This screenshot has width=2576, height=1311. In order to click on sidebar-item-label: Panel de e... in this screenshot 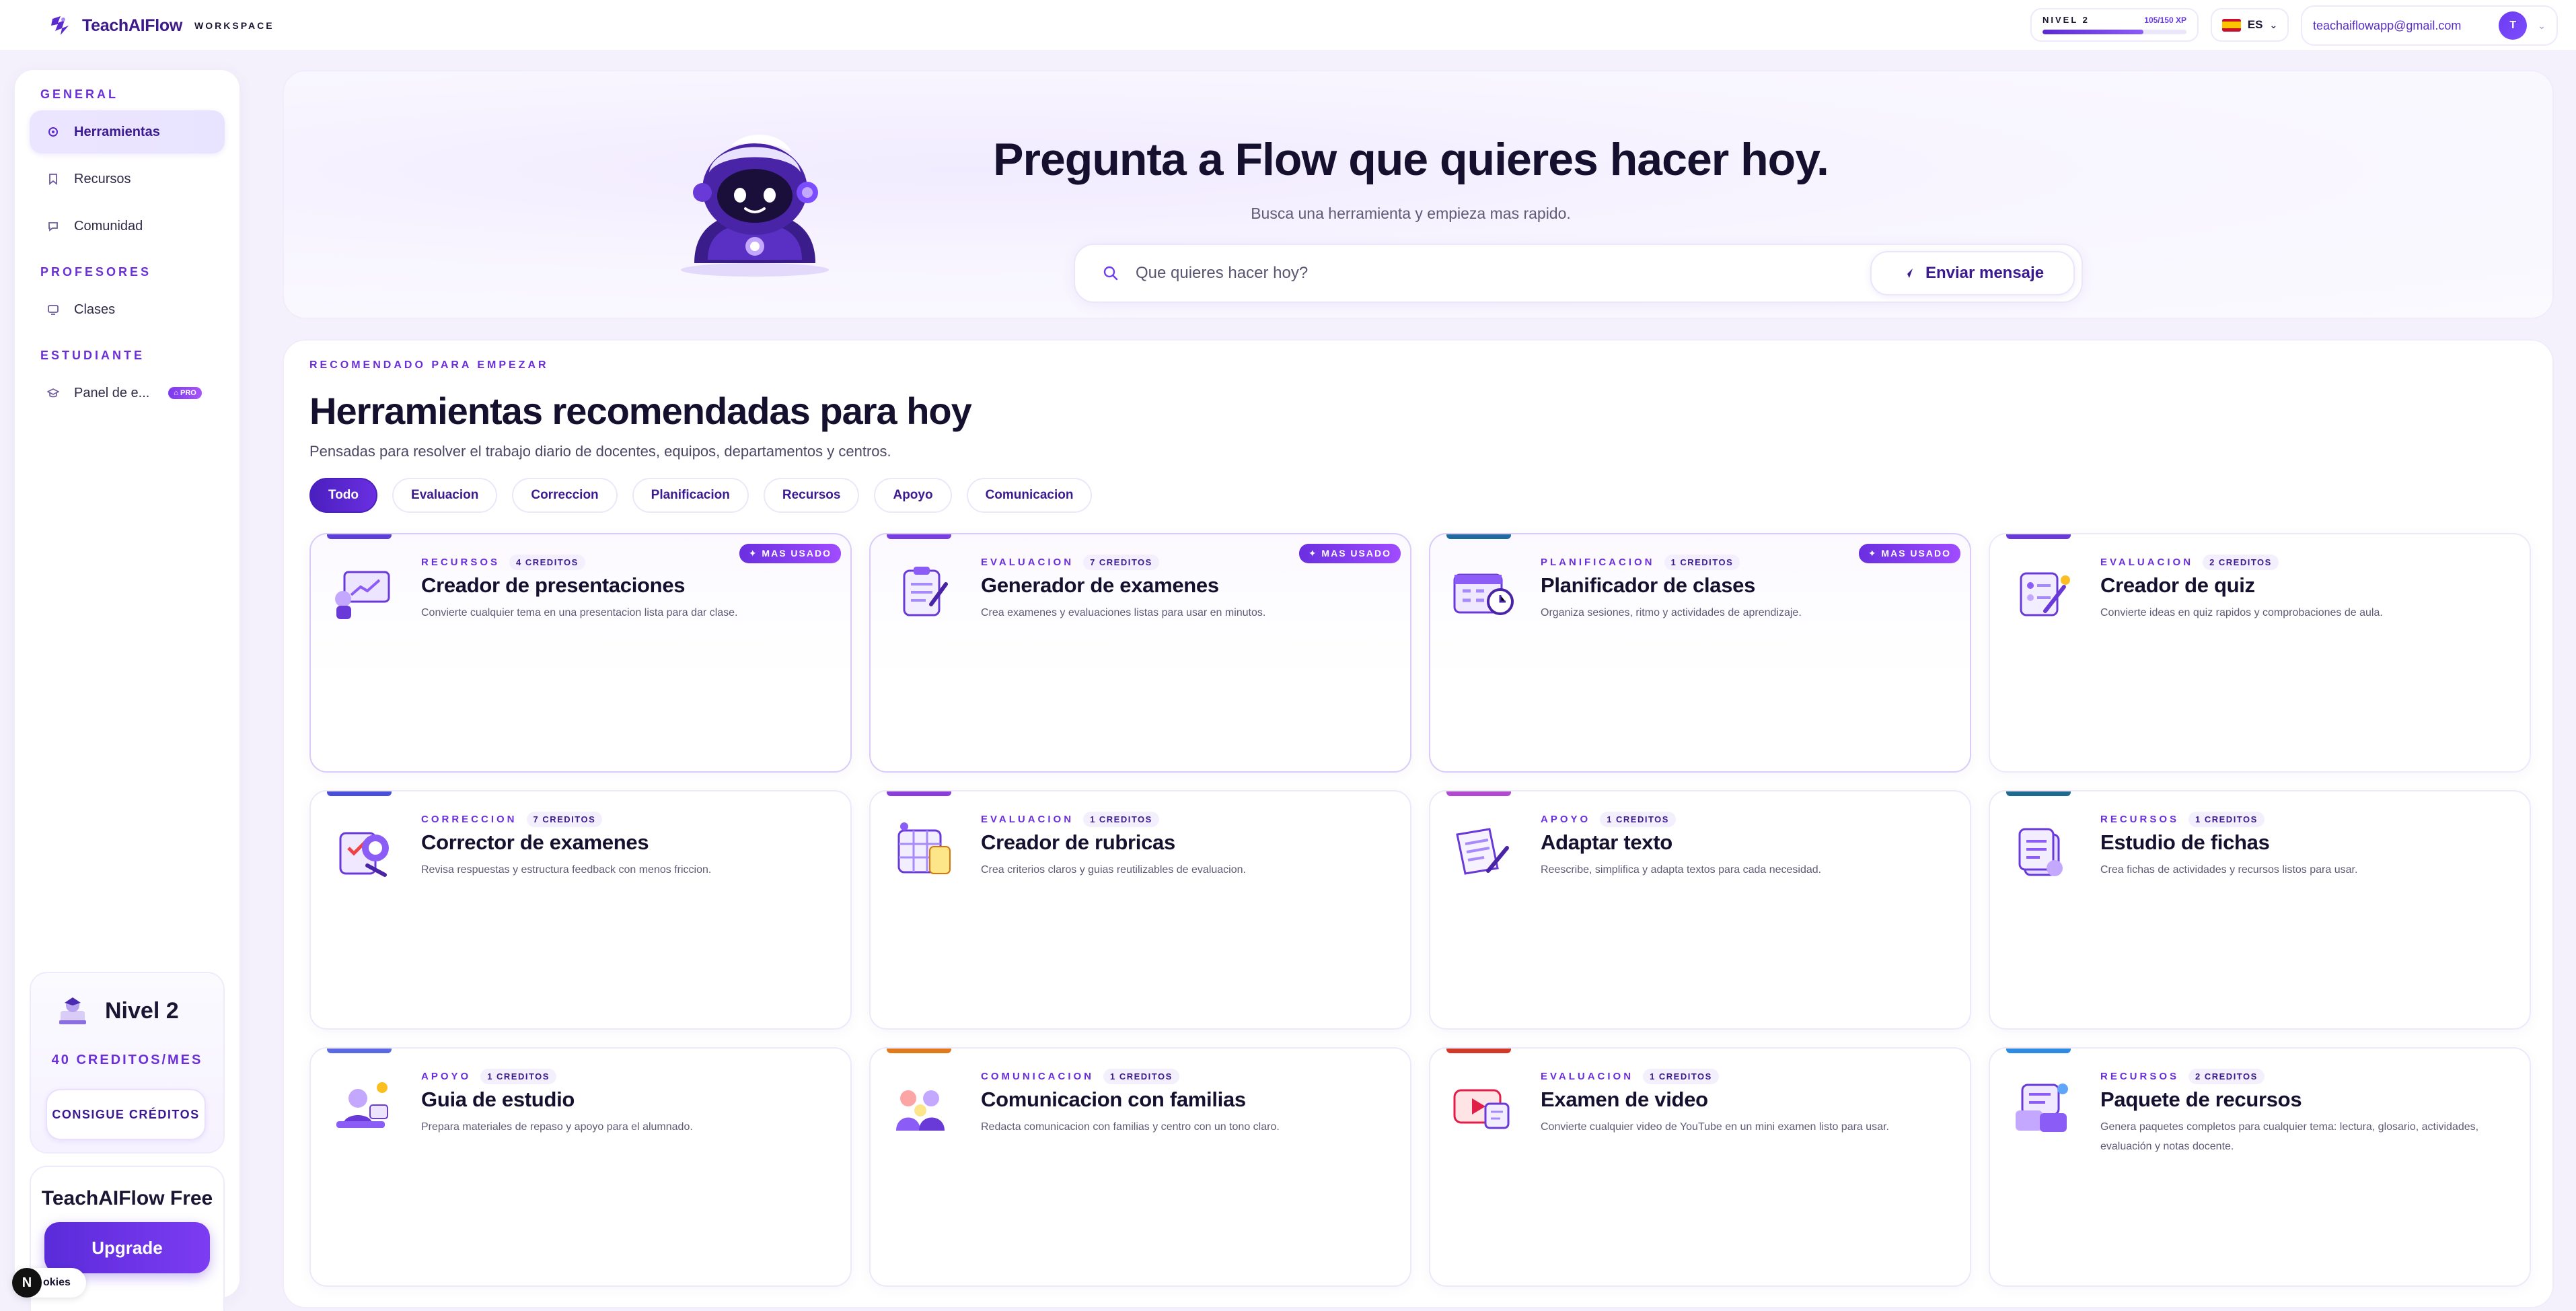, I will do `click(112, 392)`.